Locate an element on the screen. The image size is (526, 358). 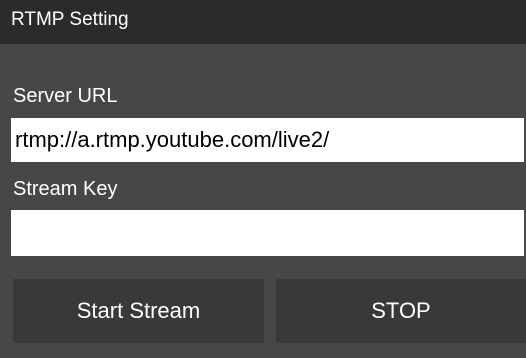
stop-button: STOP is located at coordinates (401, 311).